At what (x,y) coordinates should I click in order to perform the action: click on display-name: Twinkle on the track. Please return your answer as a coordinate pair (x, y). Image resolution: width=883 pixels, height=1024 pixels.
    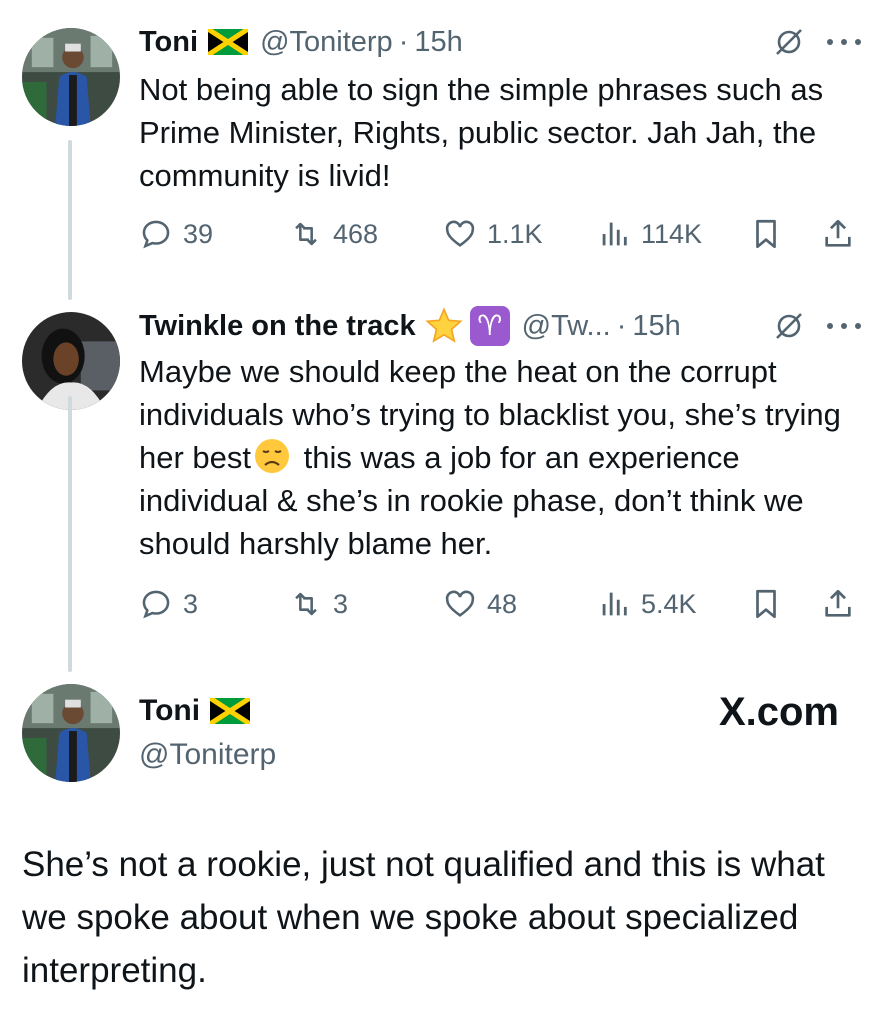
    Looking at the image, I should click on (277, 326).